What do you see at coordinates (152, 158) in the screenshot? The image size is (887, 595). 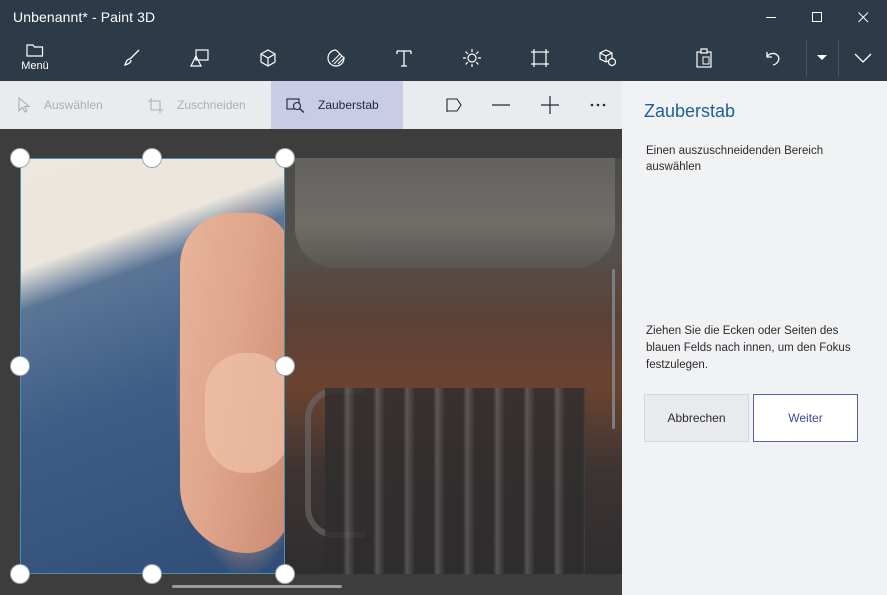 I see `handle-top-center` at bounding box center [152, 158].